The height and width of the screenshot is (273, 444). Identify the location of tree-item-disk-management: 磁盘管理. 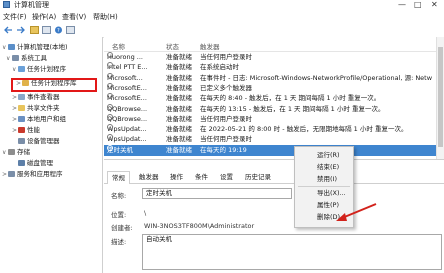
(32, 163).